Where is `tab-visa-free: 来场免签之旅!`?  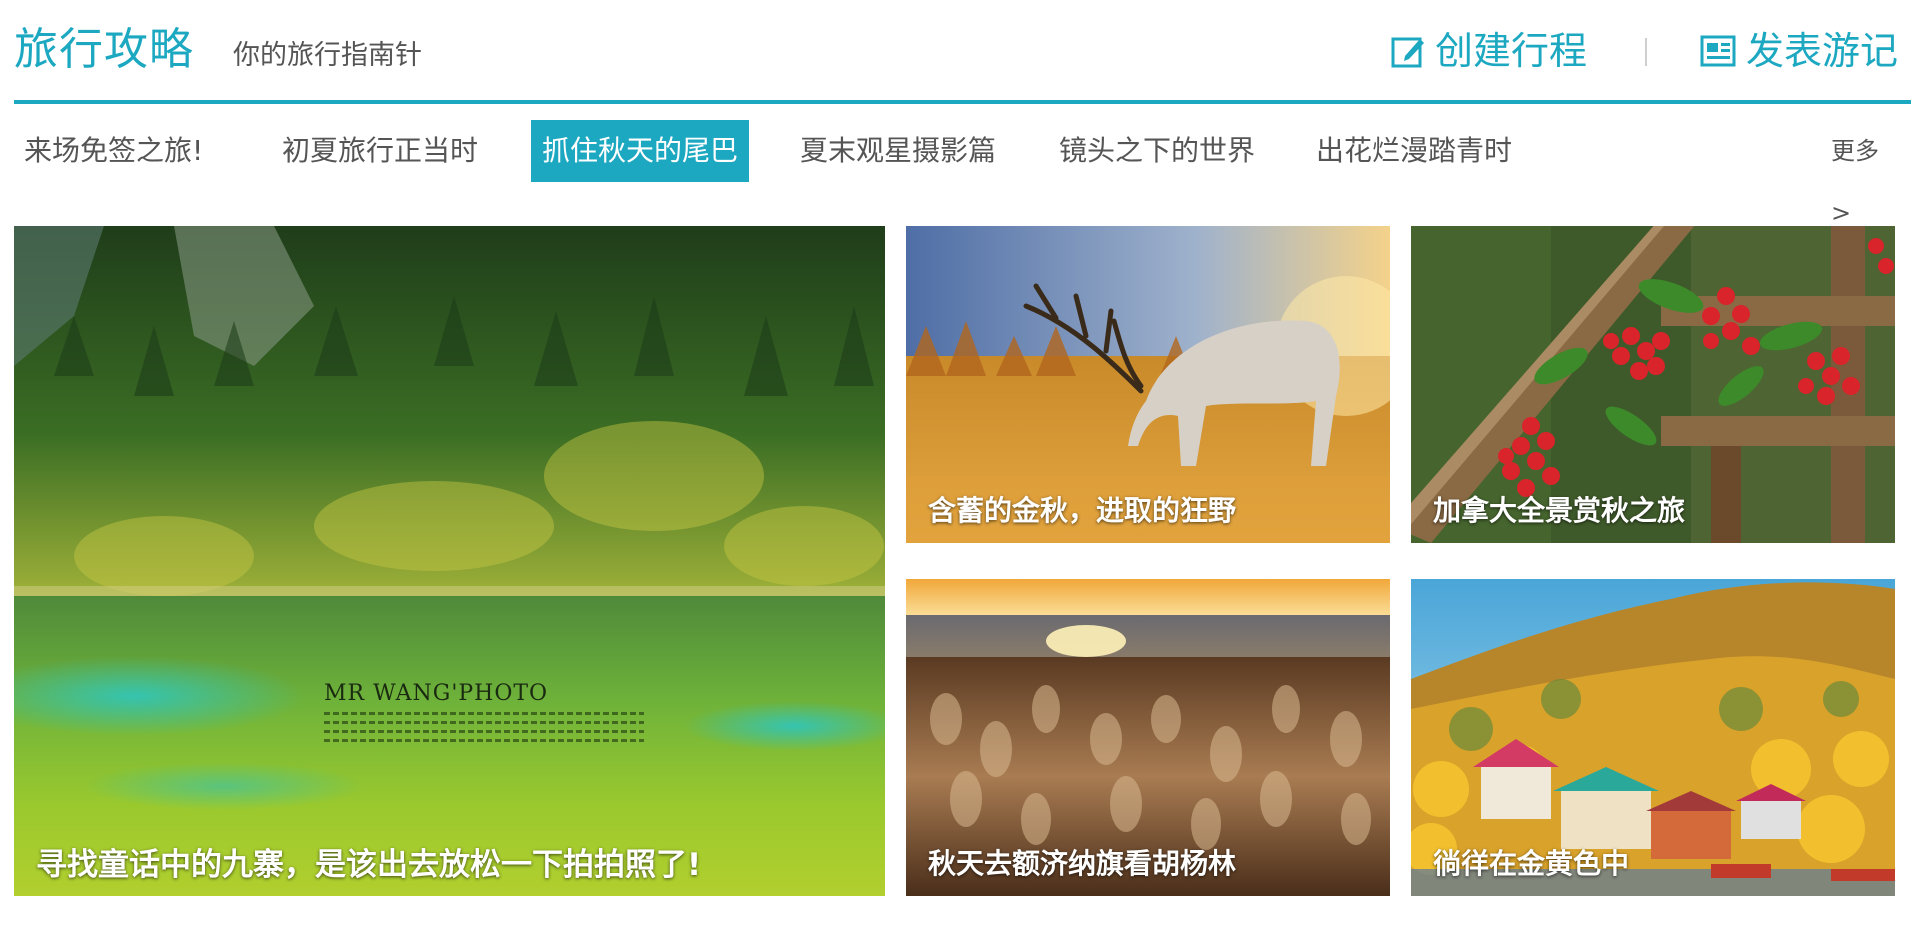
tab-visa-free: 来场免签之旅! is located at coordinates (113, 151).